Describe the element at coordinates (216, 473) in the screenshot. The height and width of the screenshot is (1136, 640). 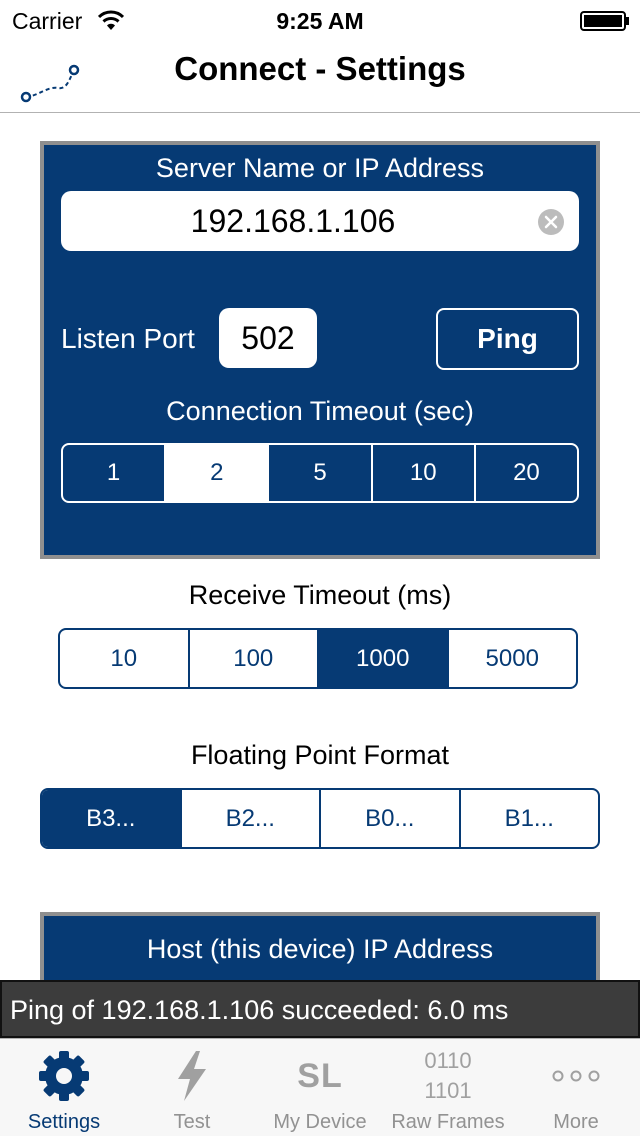
I see `connection-timeout-option-2: 2` at that location.